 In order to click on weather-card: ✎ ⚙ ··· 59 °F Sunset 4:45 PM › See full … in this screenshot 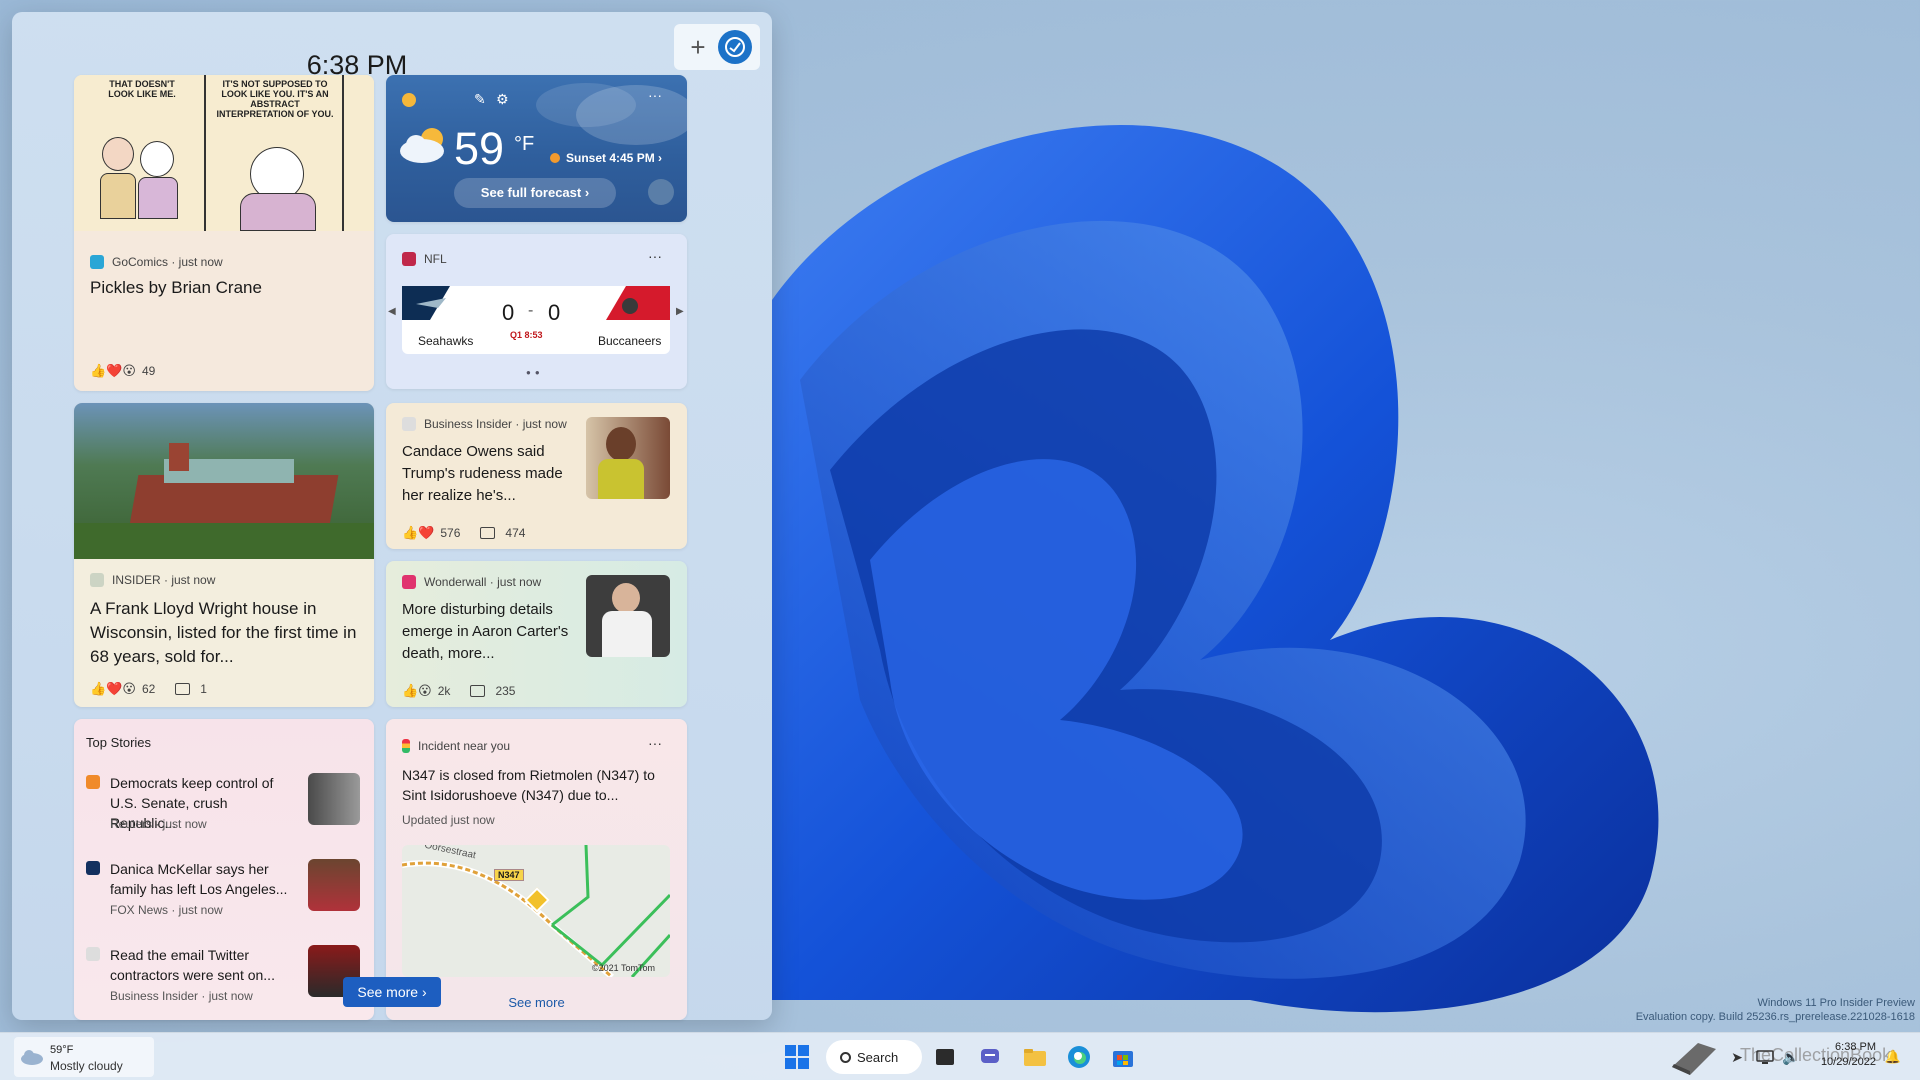, I will do `click(536, 148)`.